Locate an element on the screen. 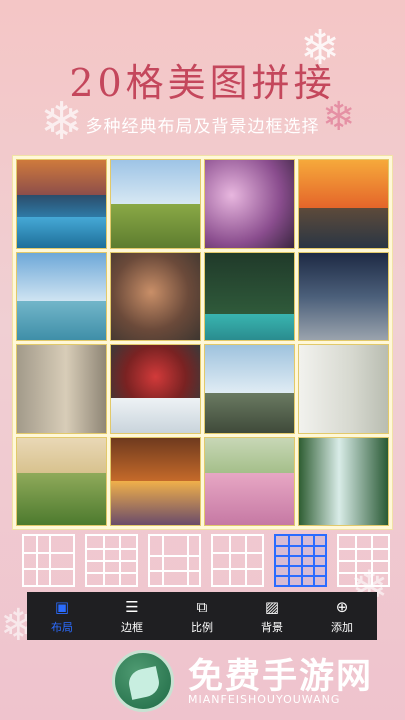  tool-ratio-label: 比例 is located at coordinates (202, 627).